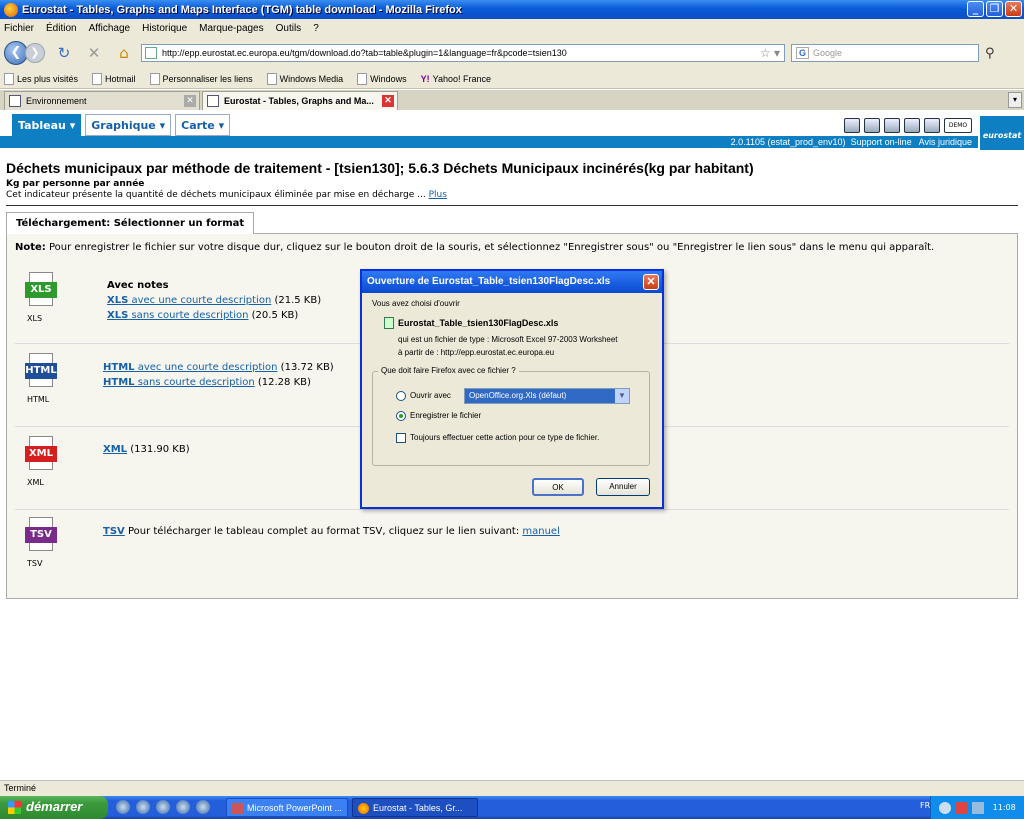 The height and width of the screenshot is (819, 1024). I want to click on open-with-radio, so click(401, 396).